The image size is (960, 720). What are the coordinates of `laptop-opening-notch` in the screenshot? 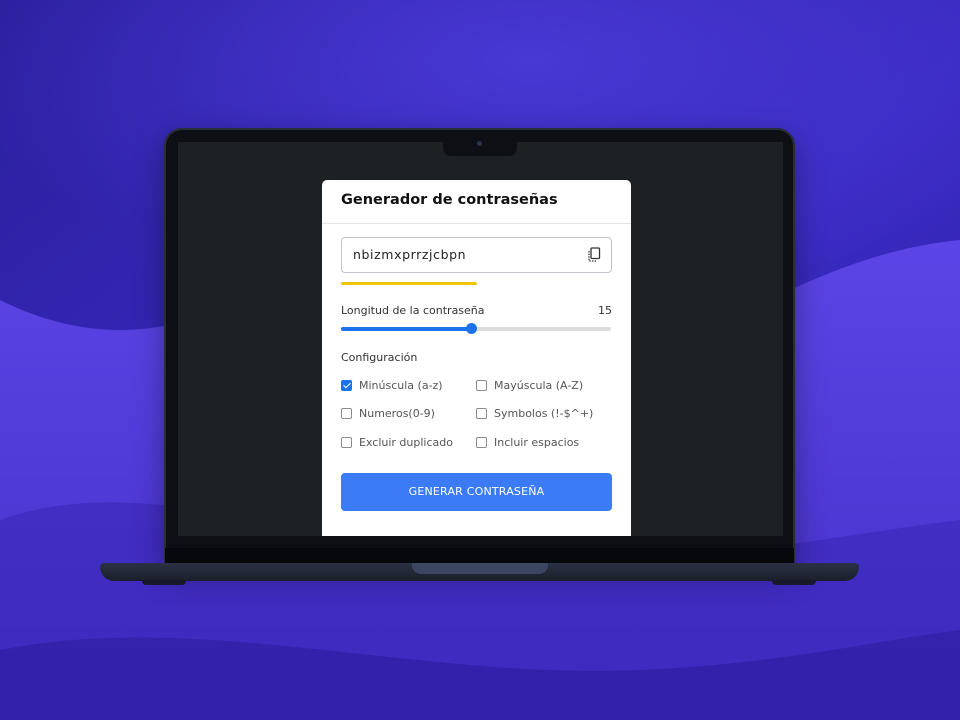 It's located at (480, 568).